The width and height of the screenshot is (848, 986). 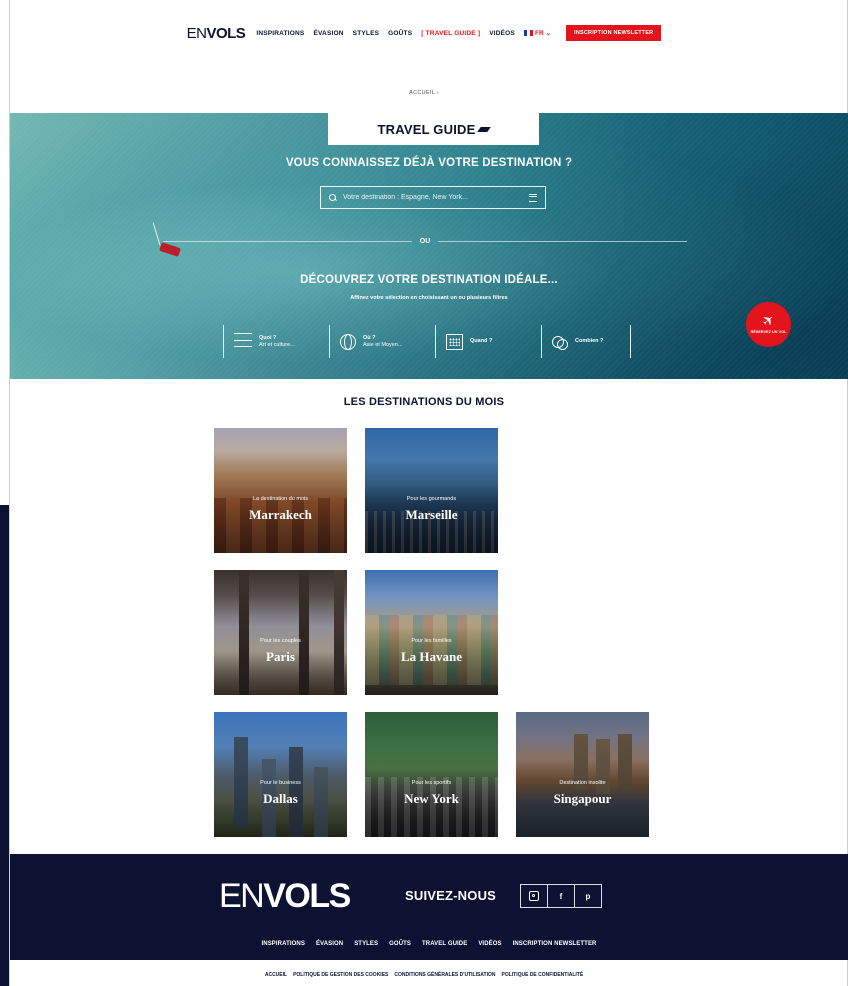 I want to click on card-category: La destination du mois, so click(x=280, y=499).